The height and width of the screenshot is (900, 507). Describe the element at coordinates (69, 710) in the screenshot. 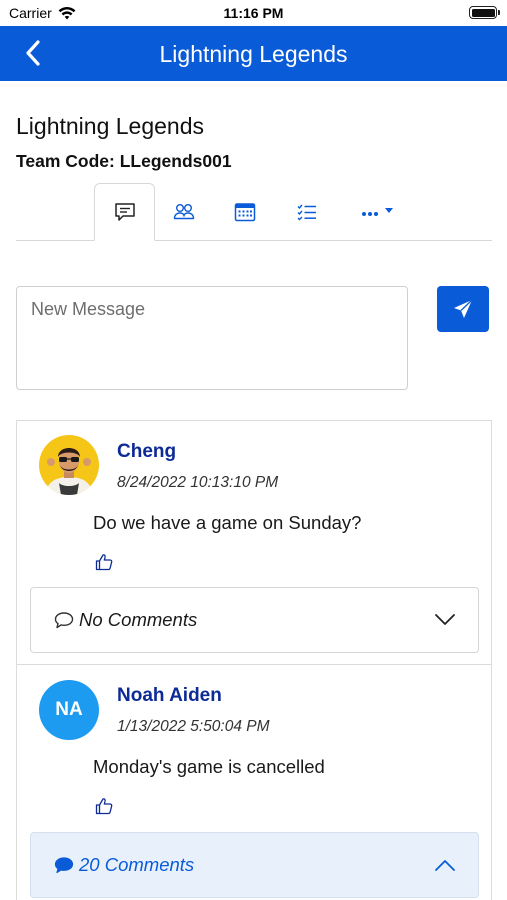

I see `avatar: NA` at that location.